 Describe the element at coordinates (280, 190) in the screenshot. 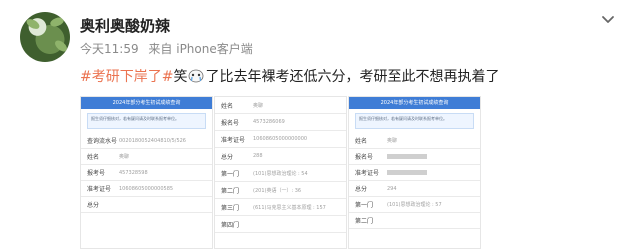

I see `table-row: 第二门 (201)英语（一）: 36` at that location.